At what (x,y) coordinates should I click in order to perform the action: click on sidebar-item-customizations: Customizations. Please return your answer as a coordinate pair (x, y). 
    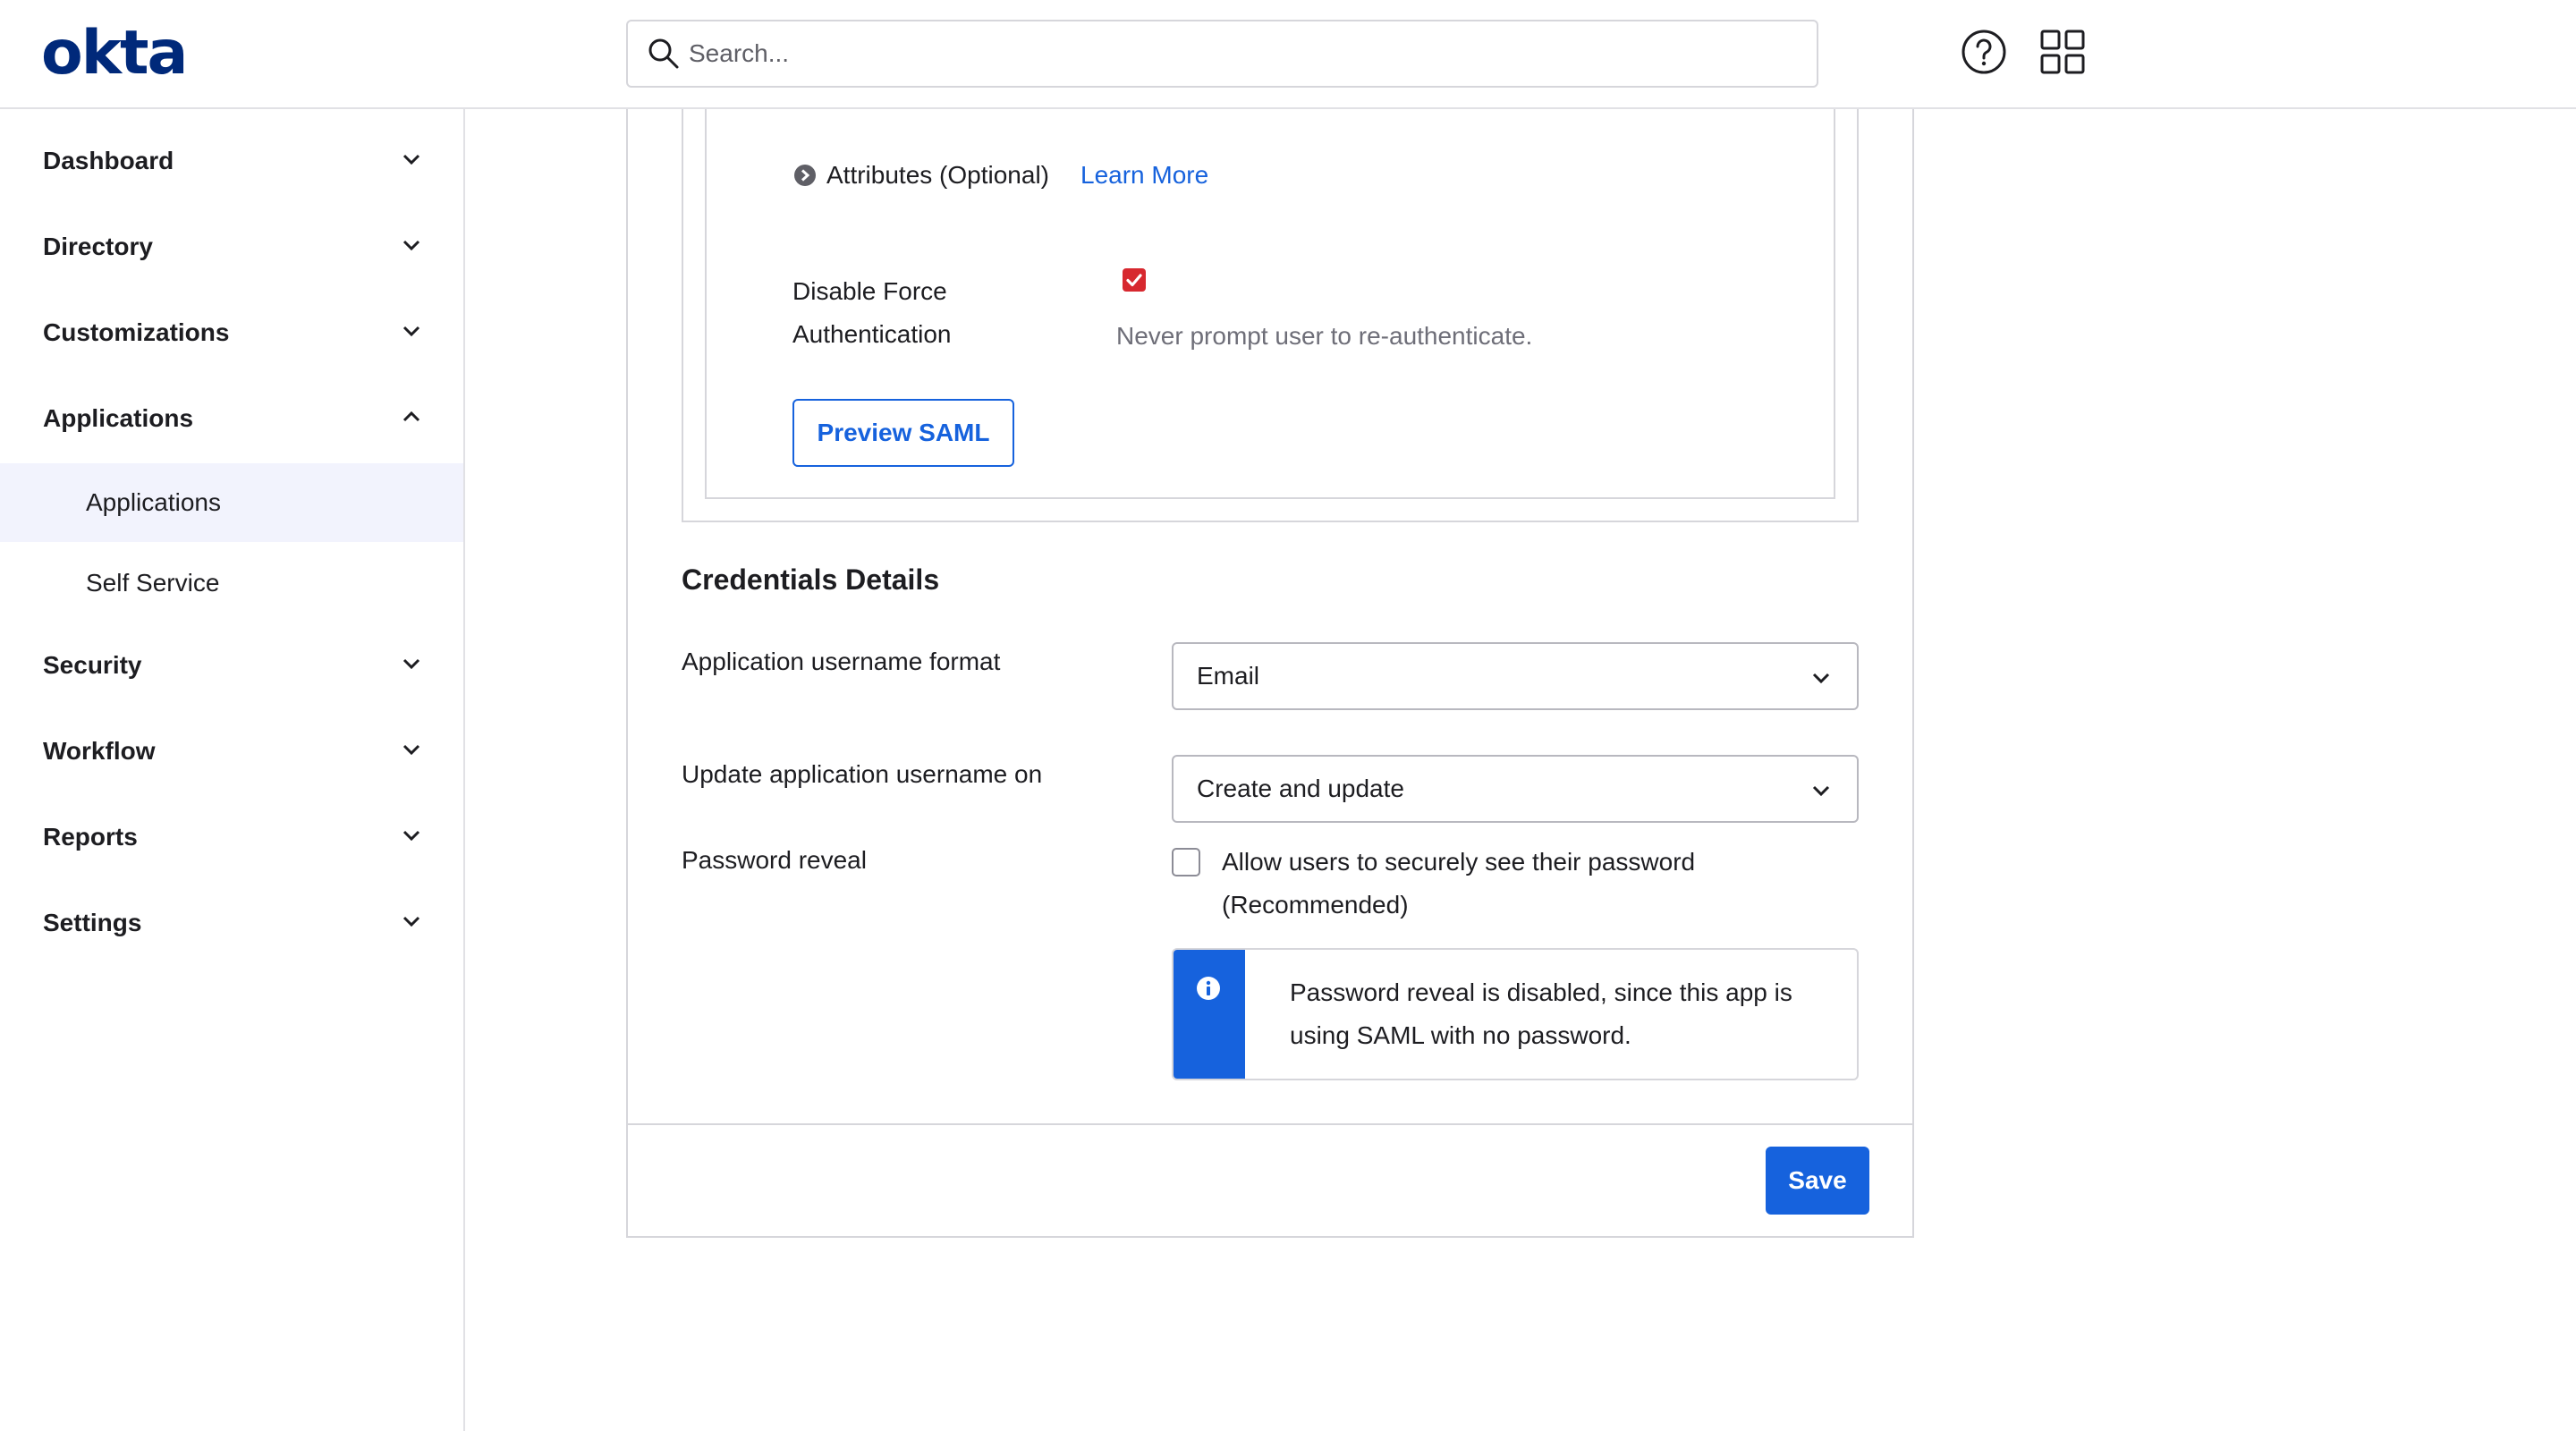
    Looking at the image, I should click on (231, 333).